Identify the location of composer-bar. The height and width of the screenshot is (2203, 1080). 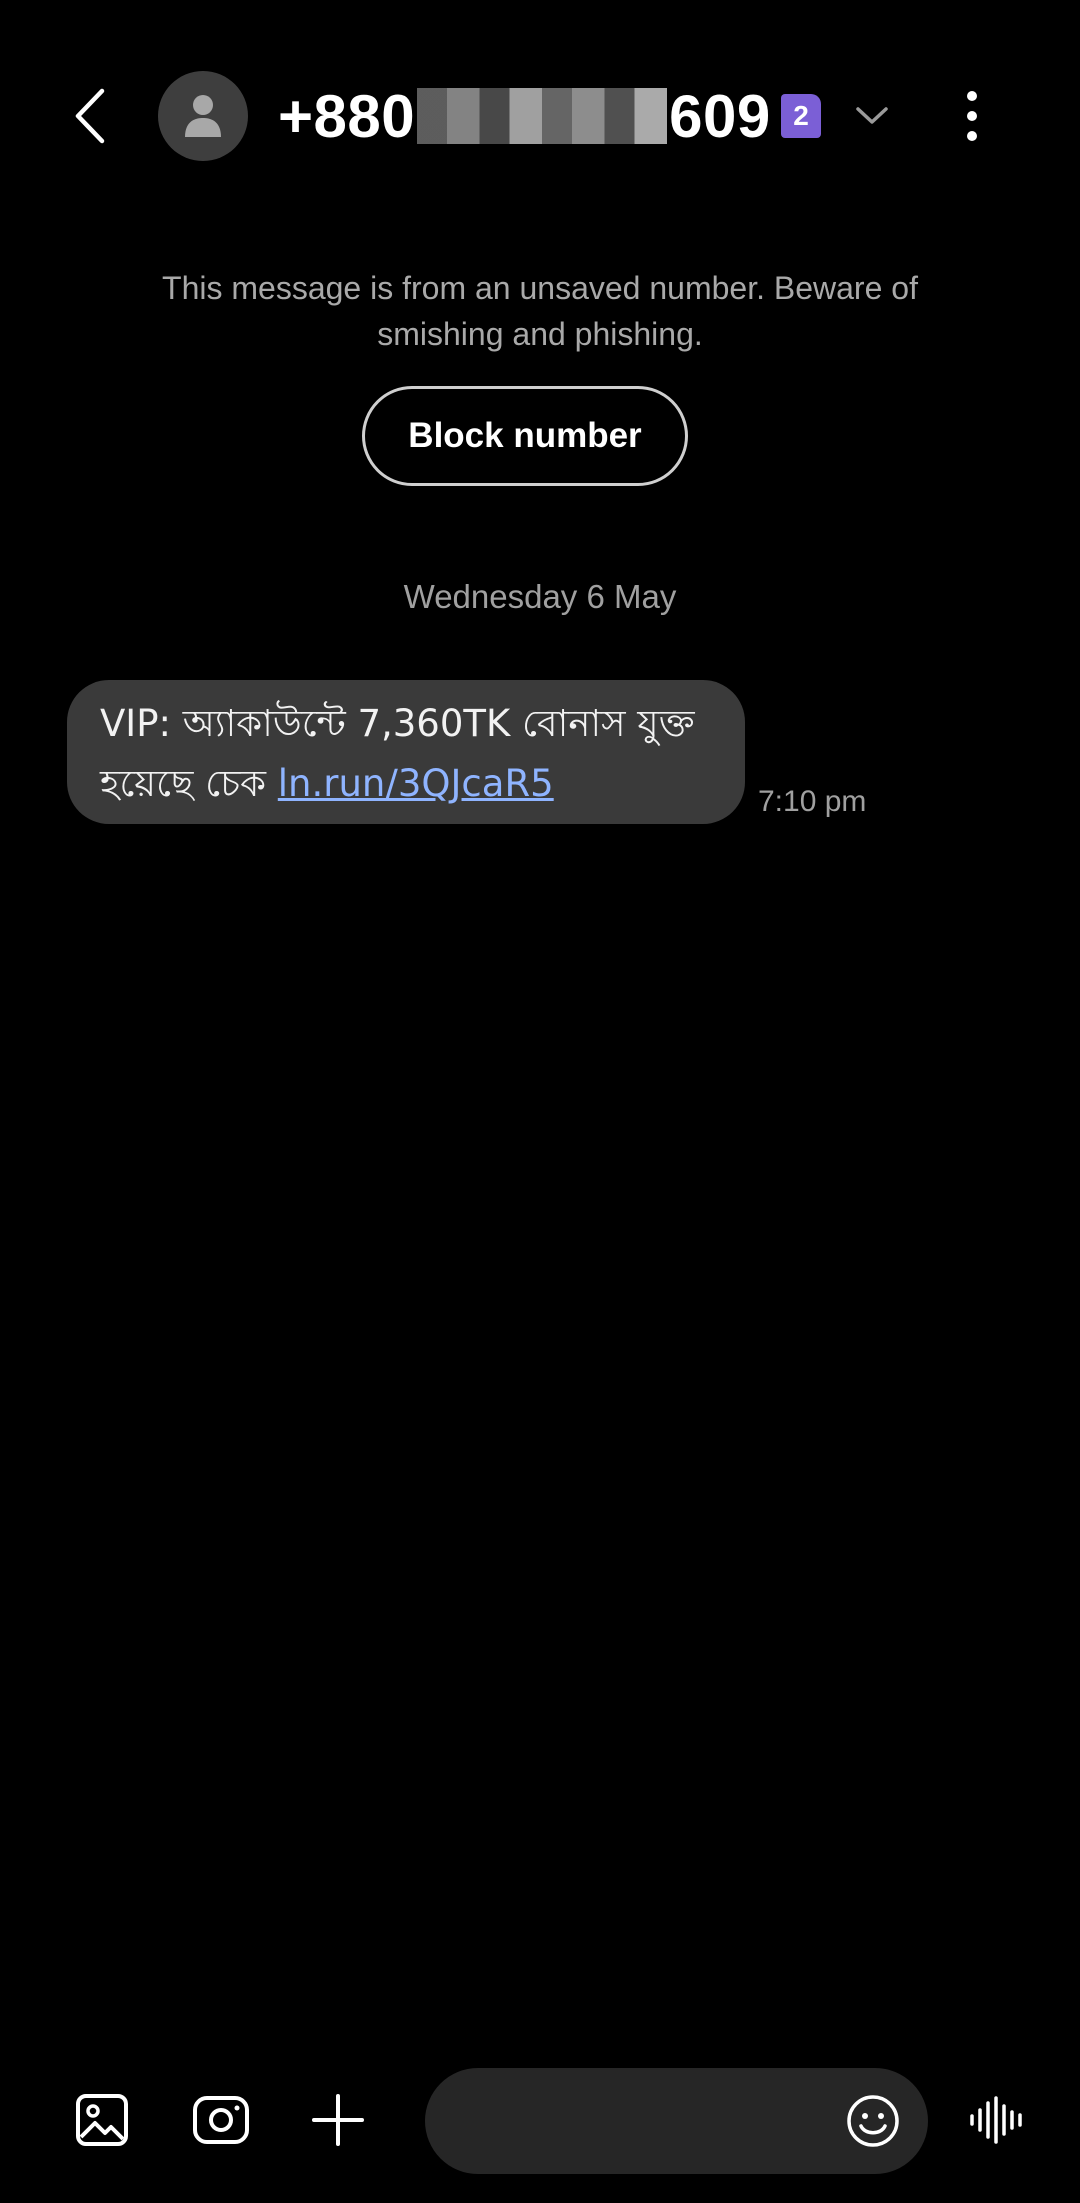
(540, 2120).